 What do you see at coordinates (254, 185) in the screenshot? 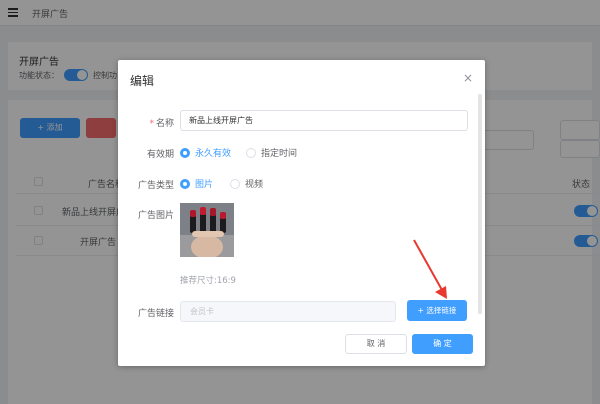
I see `radio-label: 视频` at bounding box center [254, 185].